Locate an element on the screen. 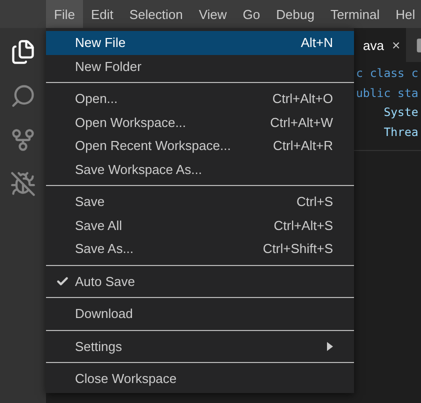  menu-item: Download is located at coordinates (200, 314).